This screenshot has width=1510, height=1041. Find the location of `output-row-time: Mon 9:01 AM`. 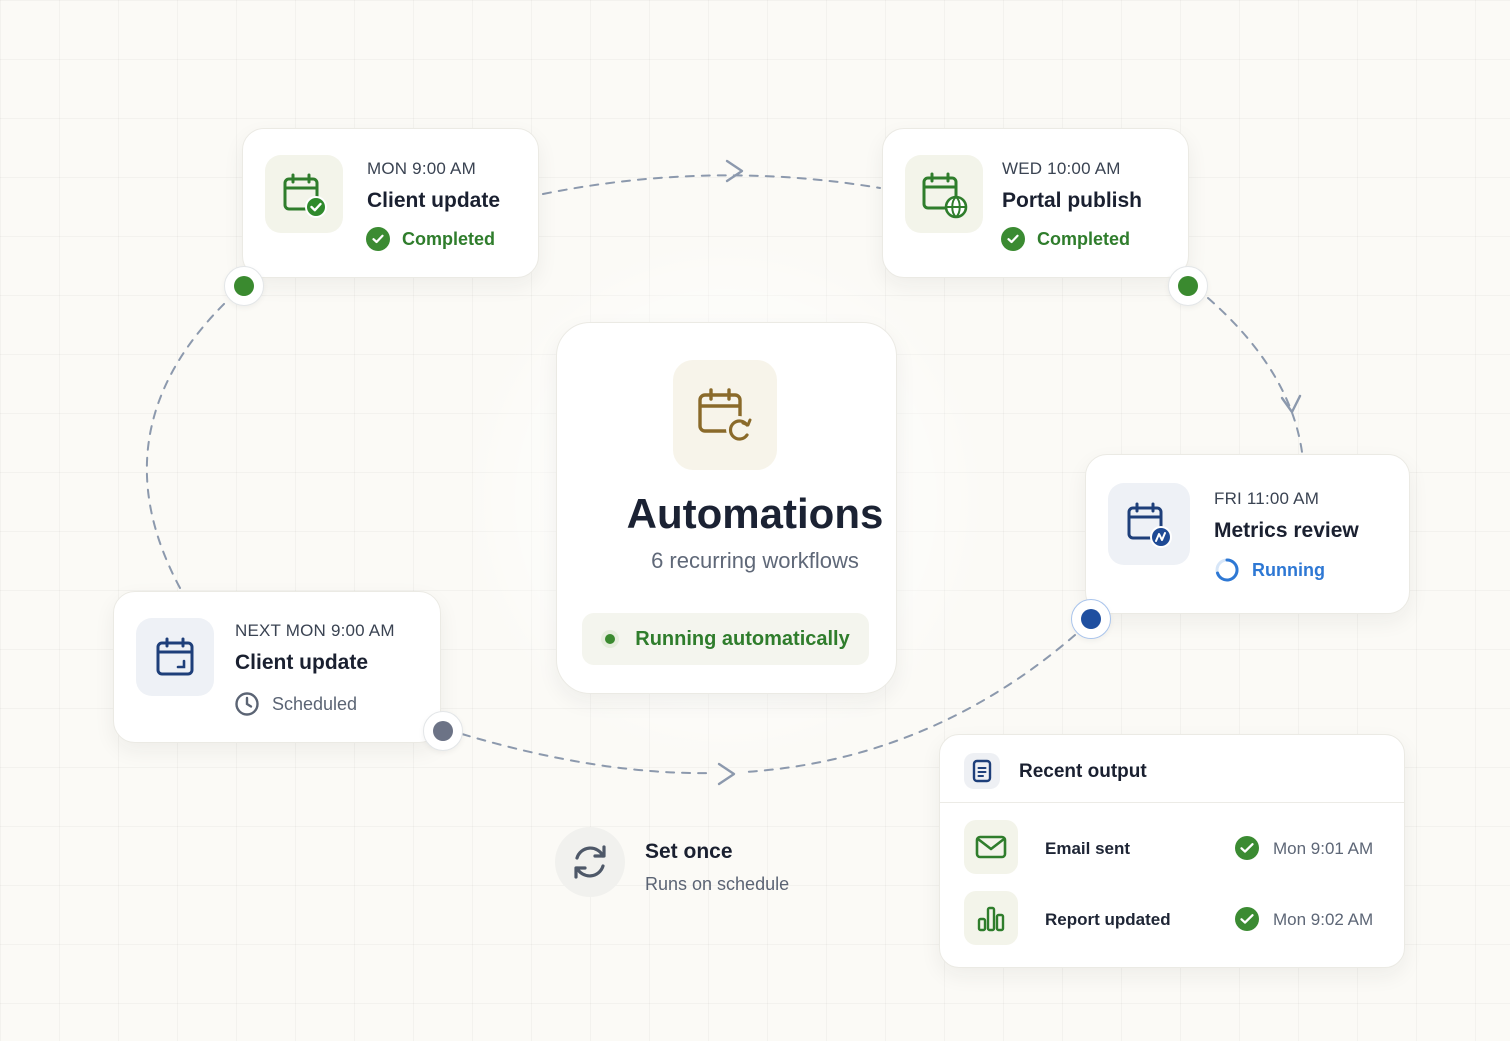

output-row-time: Mon 9:01 AM is located at coordinates (1323, 848).